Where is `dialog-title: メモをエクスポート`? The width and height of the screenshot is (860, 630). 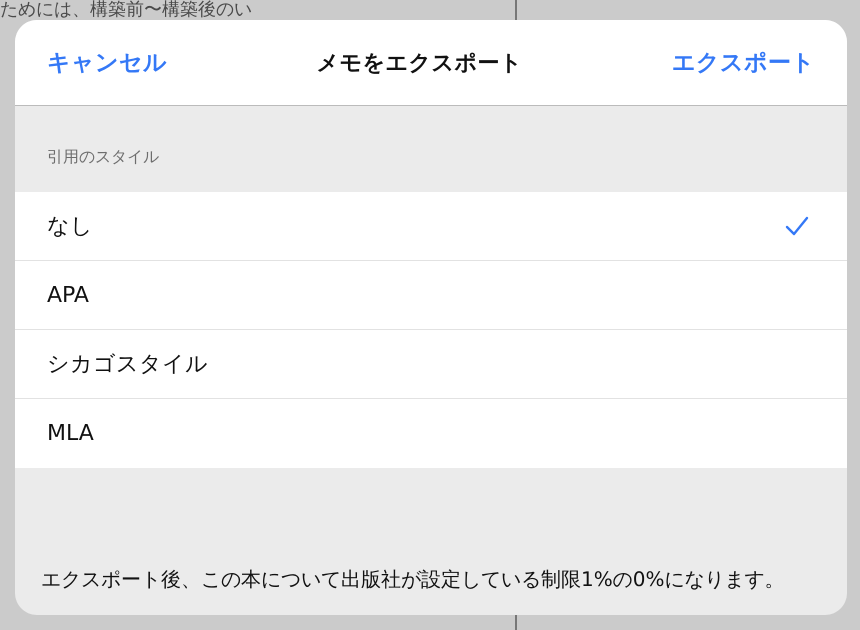 dialog-title: メモをエクスポート is located at coordinates (419, 64).